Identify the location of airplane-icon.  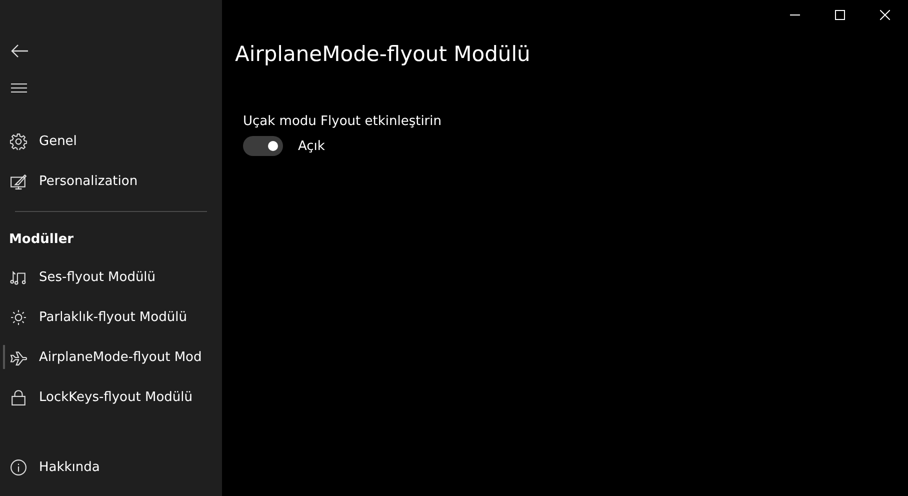
(18, 357).